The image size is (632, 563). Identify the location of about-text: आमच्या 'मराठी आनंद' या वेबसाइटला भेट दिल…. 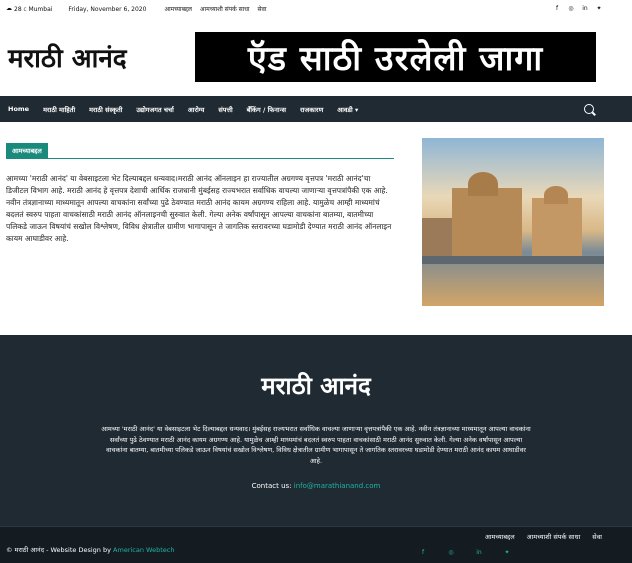
(199, 208).